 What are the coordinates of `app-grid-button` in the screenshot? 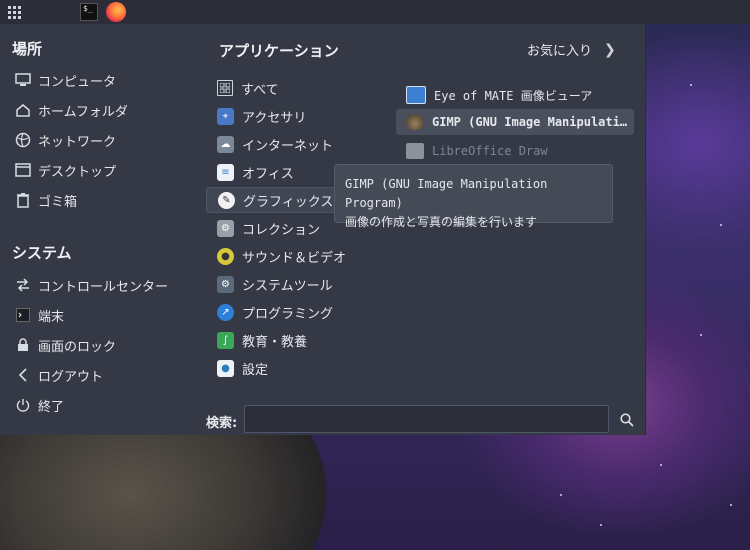 It's located at (14, 12).